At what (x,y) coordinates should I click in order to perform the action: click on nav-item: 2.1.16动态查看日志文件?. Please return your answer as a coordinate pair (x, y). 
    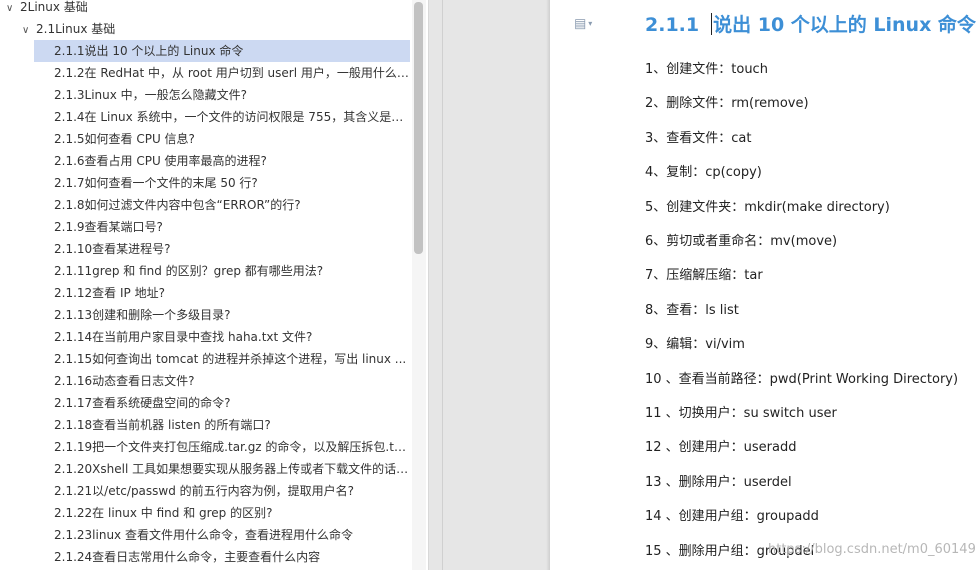
    Looking at the image, I should click on (222, 381).